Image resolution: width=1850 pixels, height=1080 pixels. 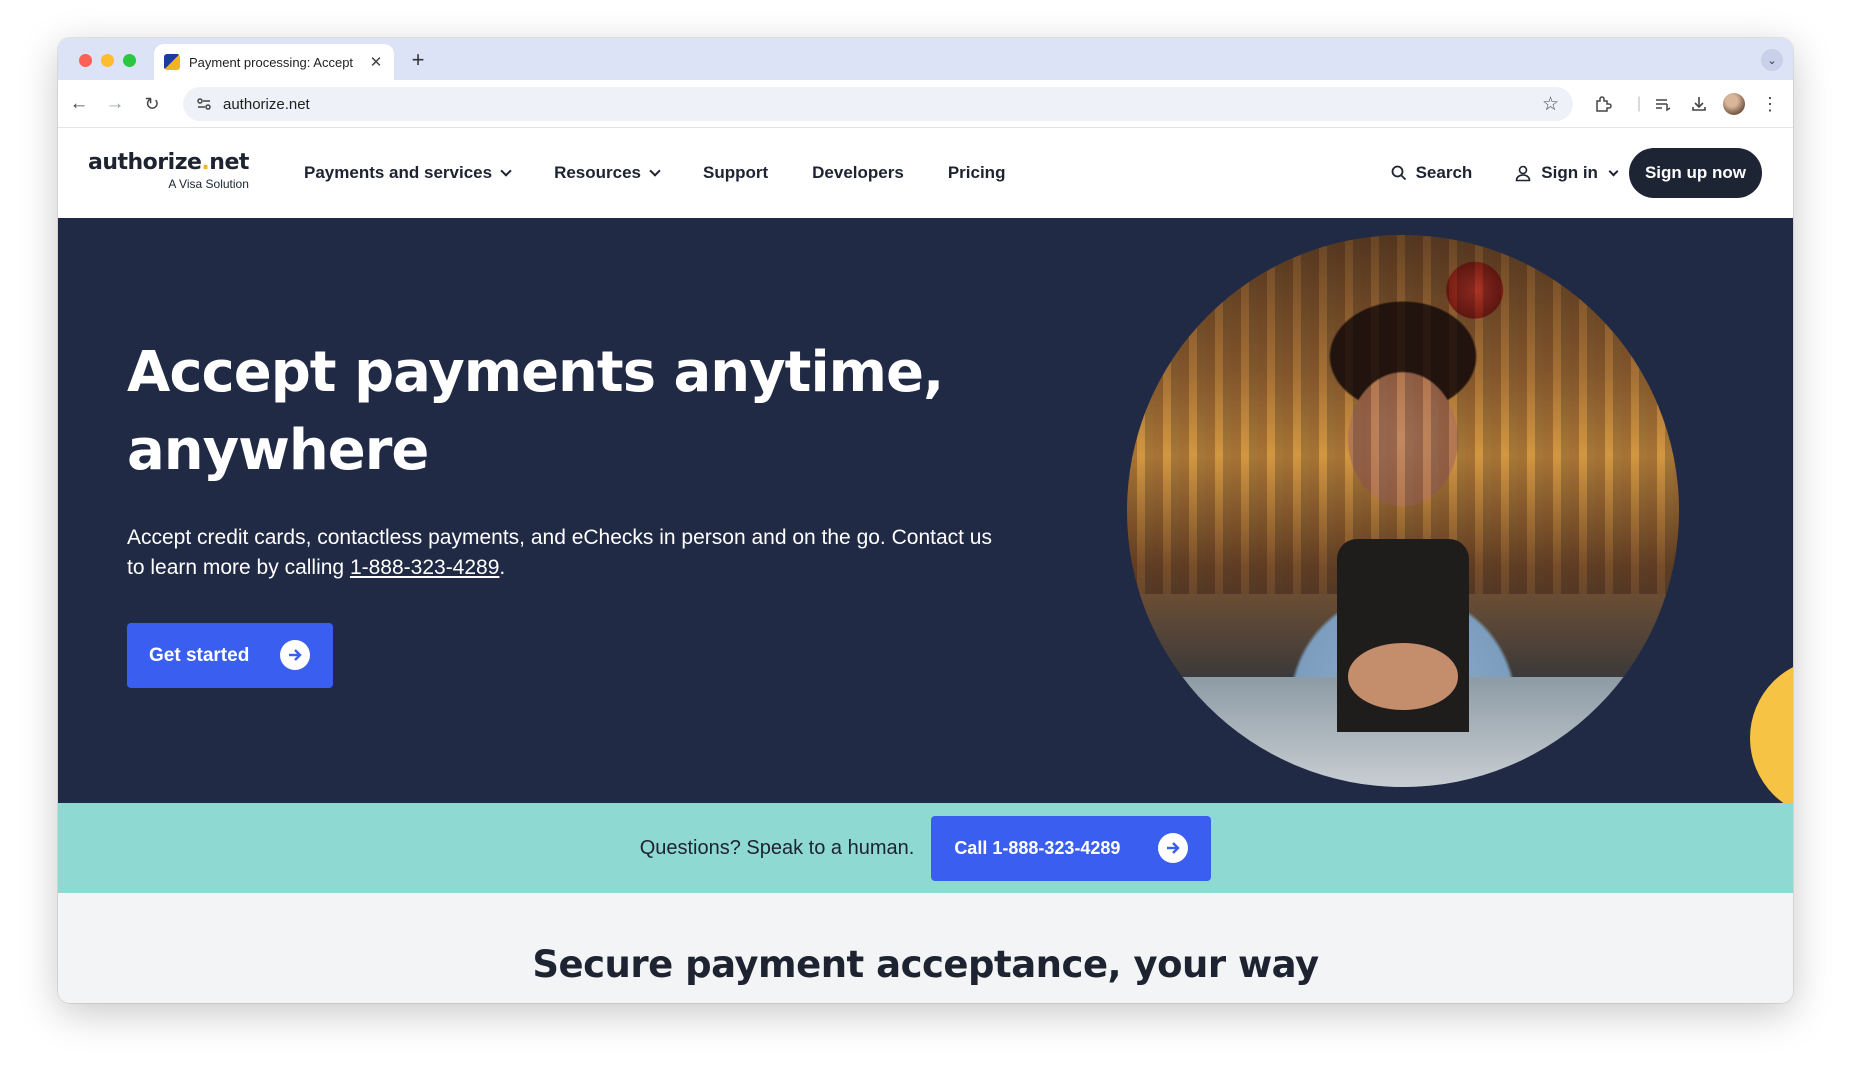 I want to click on search-label: Search, so click(x=1444, y=172).